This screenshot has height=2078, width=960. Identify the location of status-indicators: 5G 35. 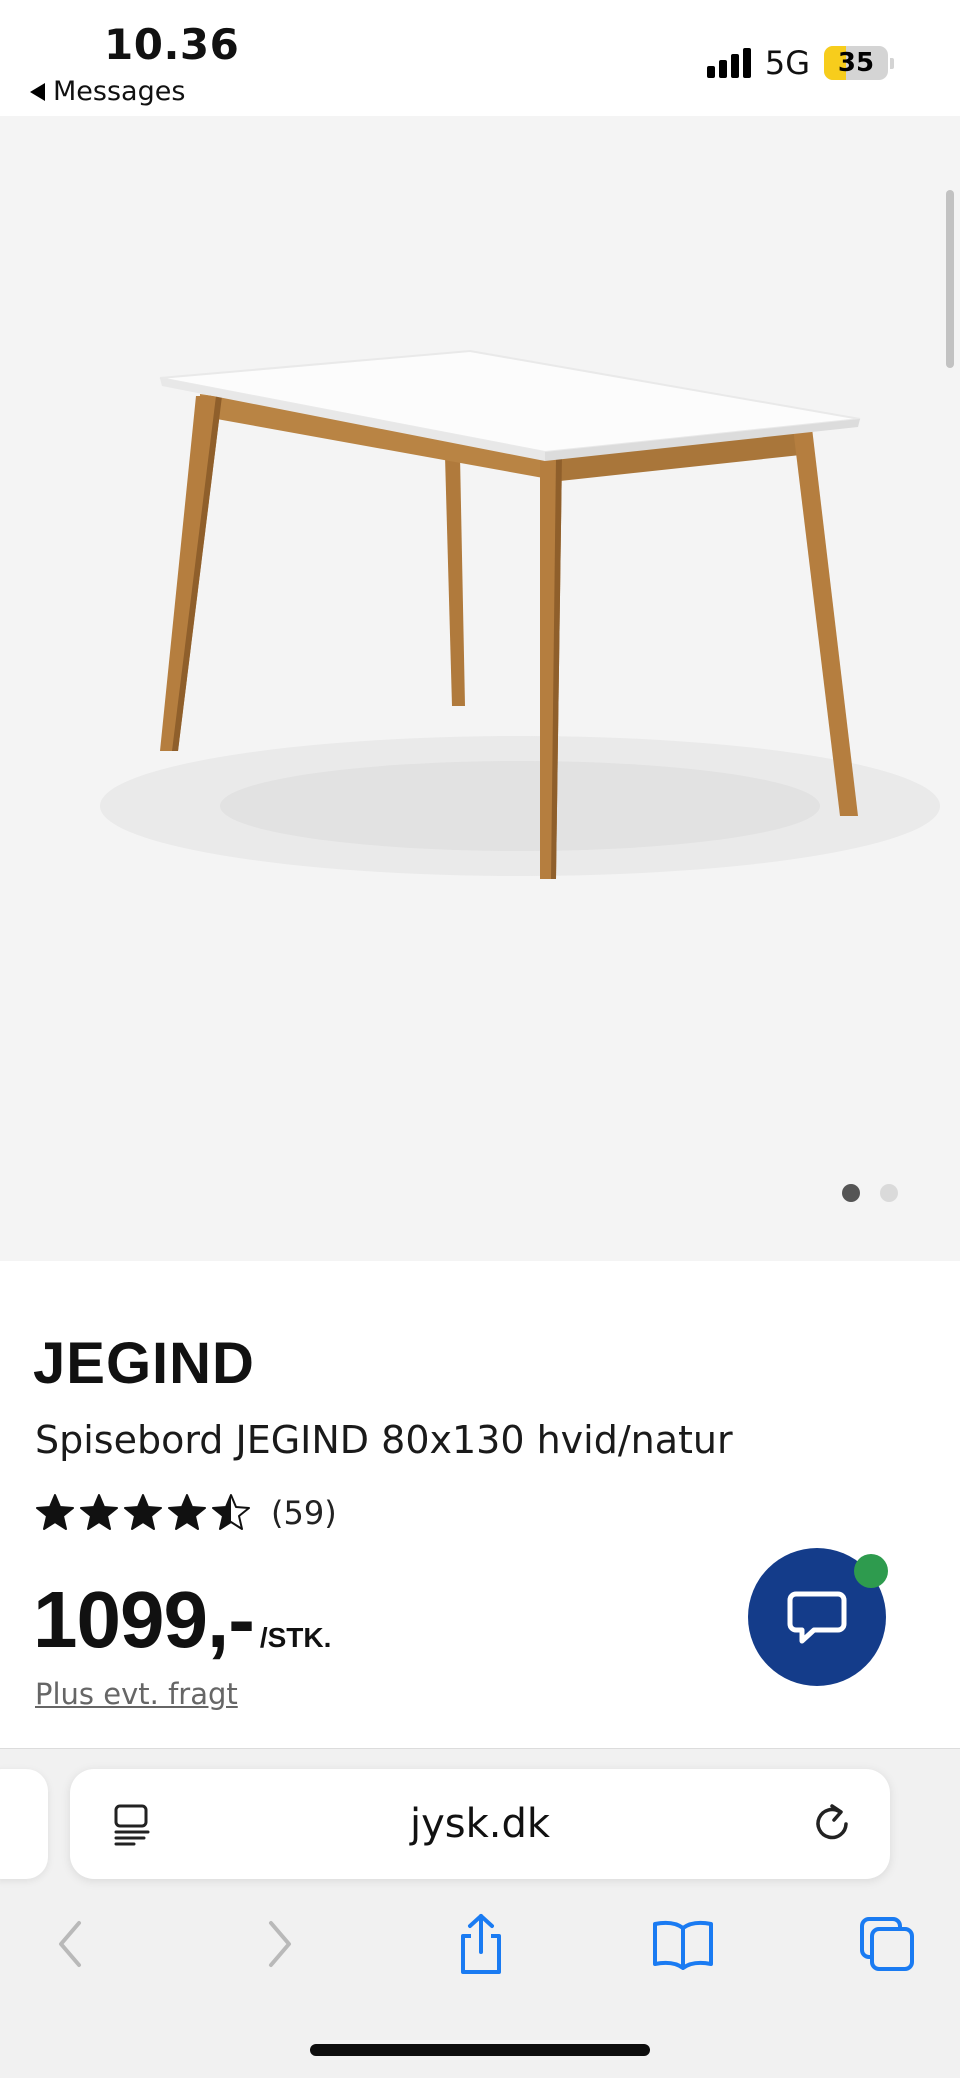
(800, 63).